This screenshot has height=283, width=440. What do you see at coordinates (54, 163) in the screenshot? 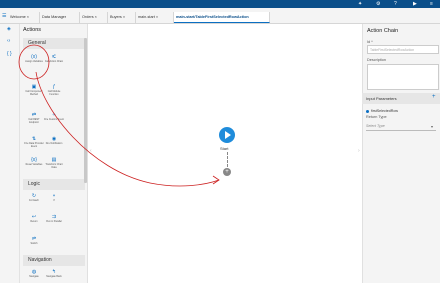
I see `transform-chart-data-item: ▤ Transform Chart Data` at bounding box center [54, 163].